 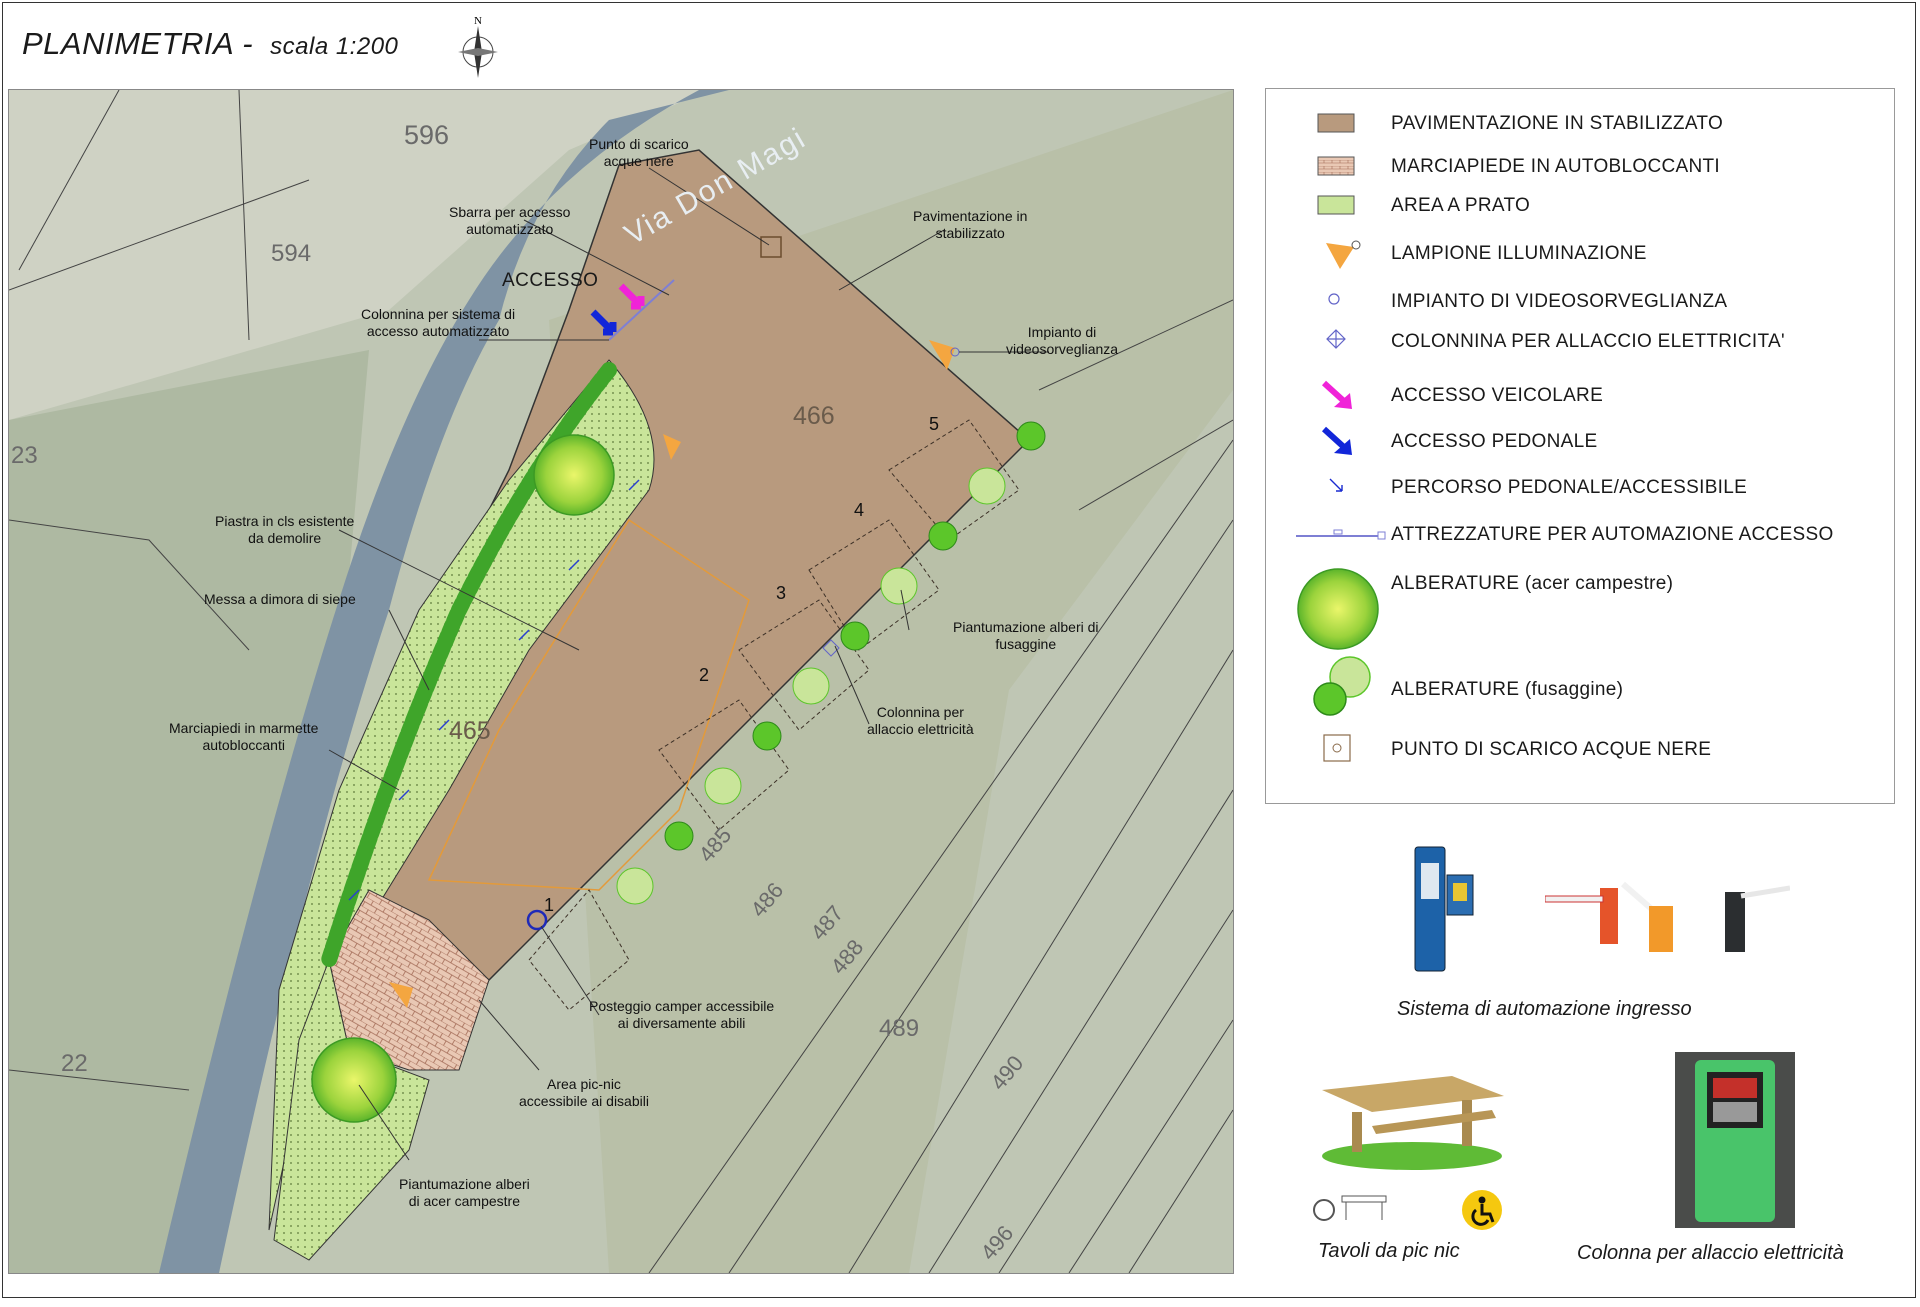 I want to click on accessibility-icon, so click(x=1482, y=1210).